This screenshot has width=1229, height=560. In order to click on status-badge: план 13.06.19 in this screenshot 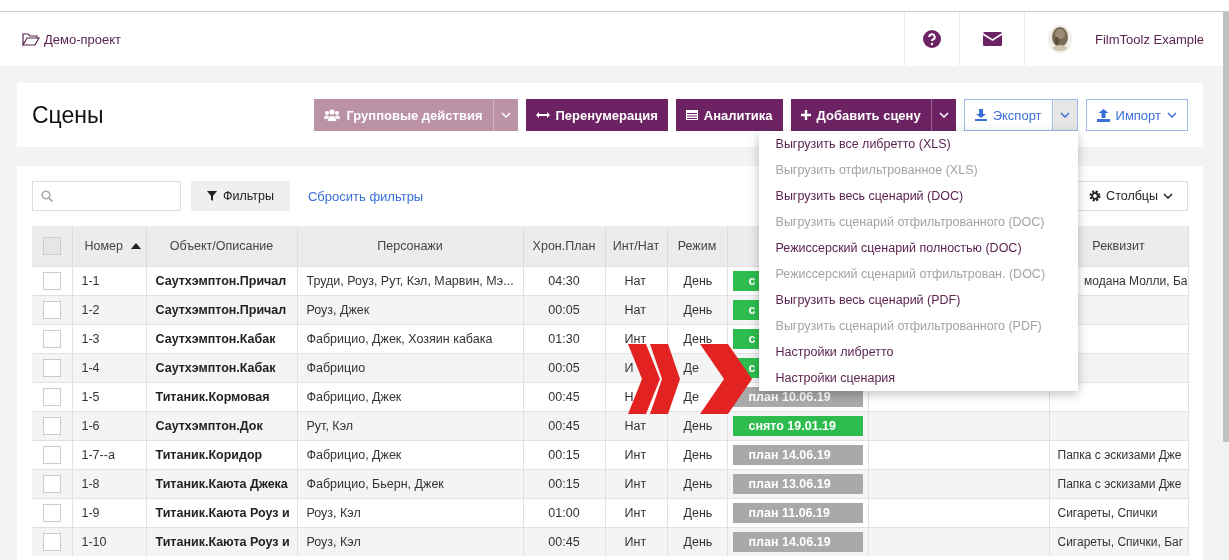, I will do `click(797, 484)`.